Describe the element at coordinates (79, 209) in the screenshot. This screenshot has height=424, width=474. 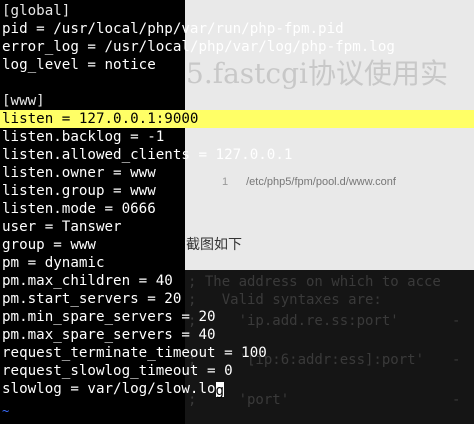
I see `config-line-listen-mode: listen.mode = 0666` at that location.